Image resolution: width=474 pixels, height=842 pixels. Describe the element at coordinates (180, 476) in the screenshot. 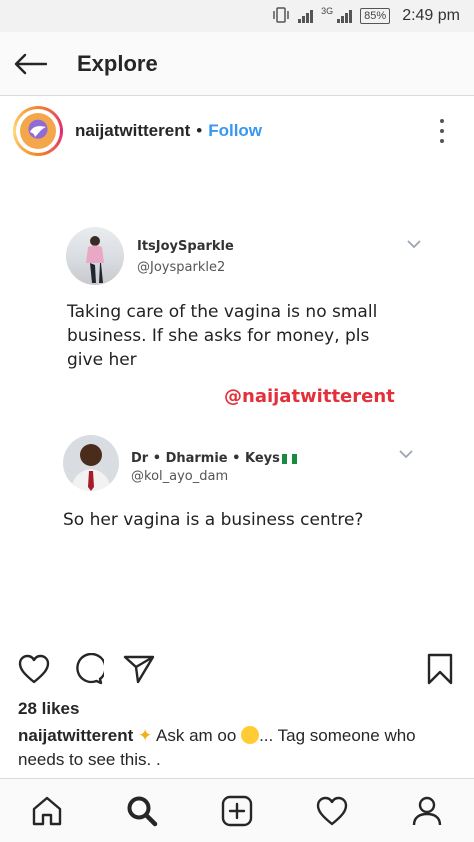

I see `tweet-2-handle: @kol_ayo_dam` at that location.